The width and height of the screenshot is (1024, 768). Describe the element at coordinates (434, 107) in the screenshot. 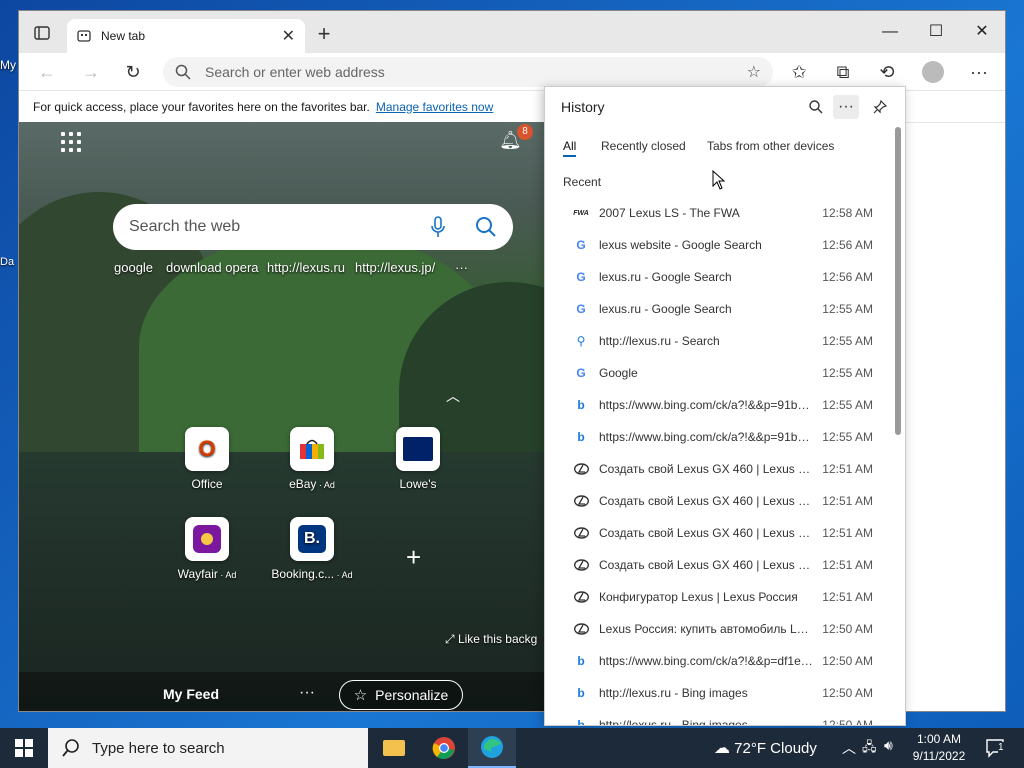

I see `manage-favorites-link: Manage favorites now` at that location.